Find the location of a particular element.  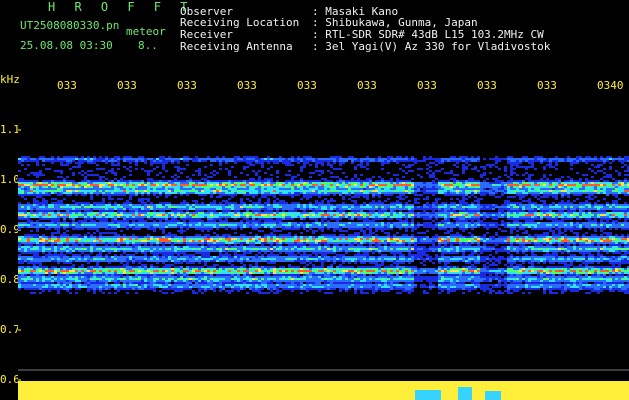

signal-level-band is located at coordinates (323, 390).